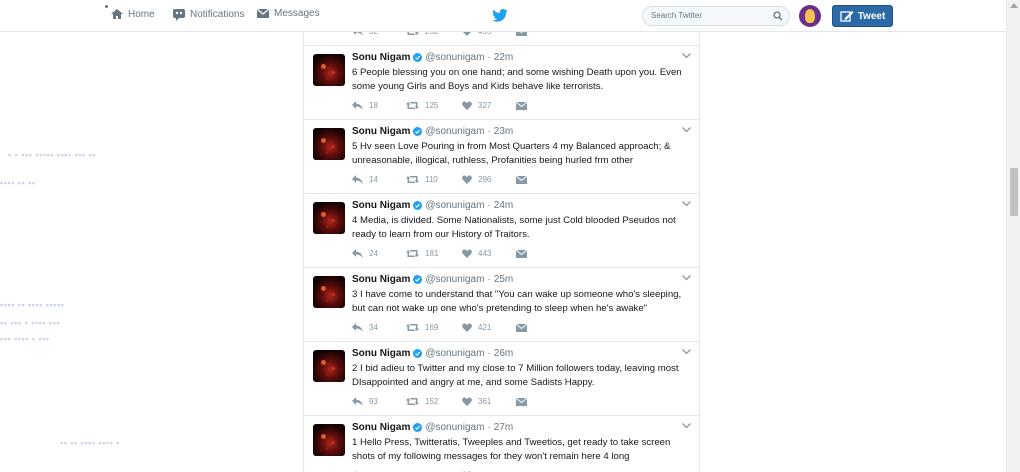 This screenshot has width=1020, height=472. Describe the element at coordinates (106, 6) in the screenshot. I see `new-content-dot` at that location.